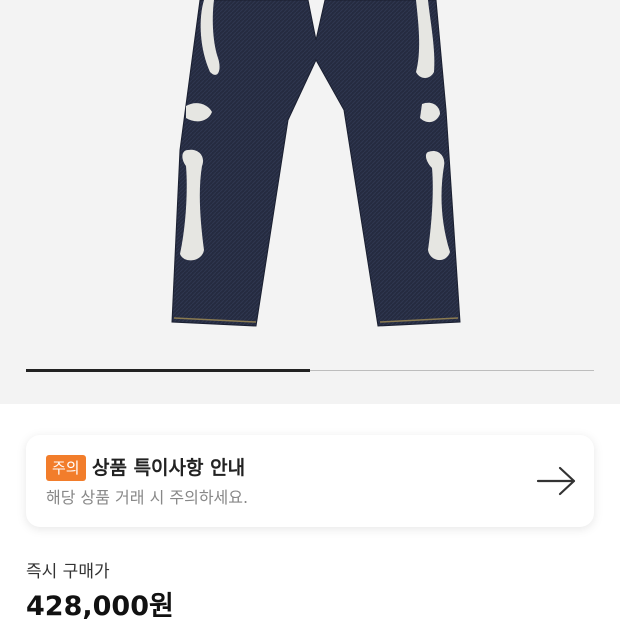 The image size is (620, 620). Describe the element at coordinates (68, 572) in the screenshot. I see `price-label: 즉시 구매가` at that location.